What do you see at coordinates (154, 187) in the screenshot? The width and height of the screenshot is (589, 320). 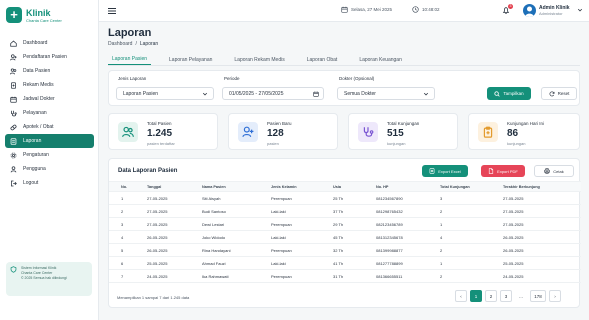 I see `column-header: Tanggal` at bounding box center [154, 187].